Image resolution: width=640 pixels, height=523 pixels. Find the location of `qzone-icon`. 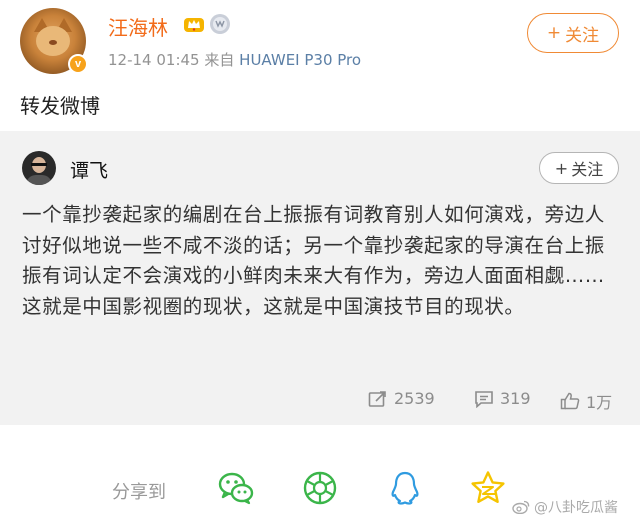

qzone-icon is located at coordinates (488, 488).